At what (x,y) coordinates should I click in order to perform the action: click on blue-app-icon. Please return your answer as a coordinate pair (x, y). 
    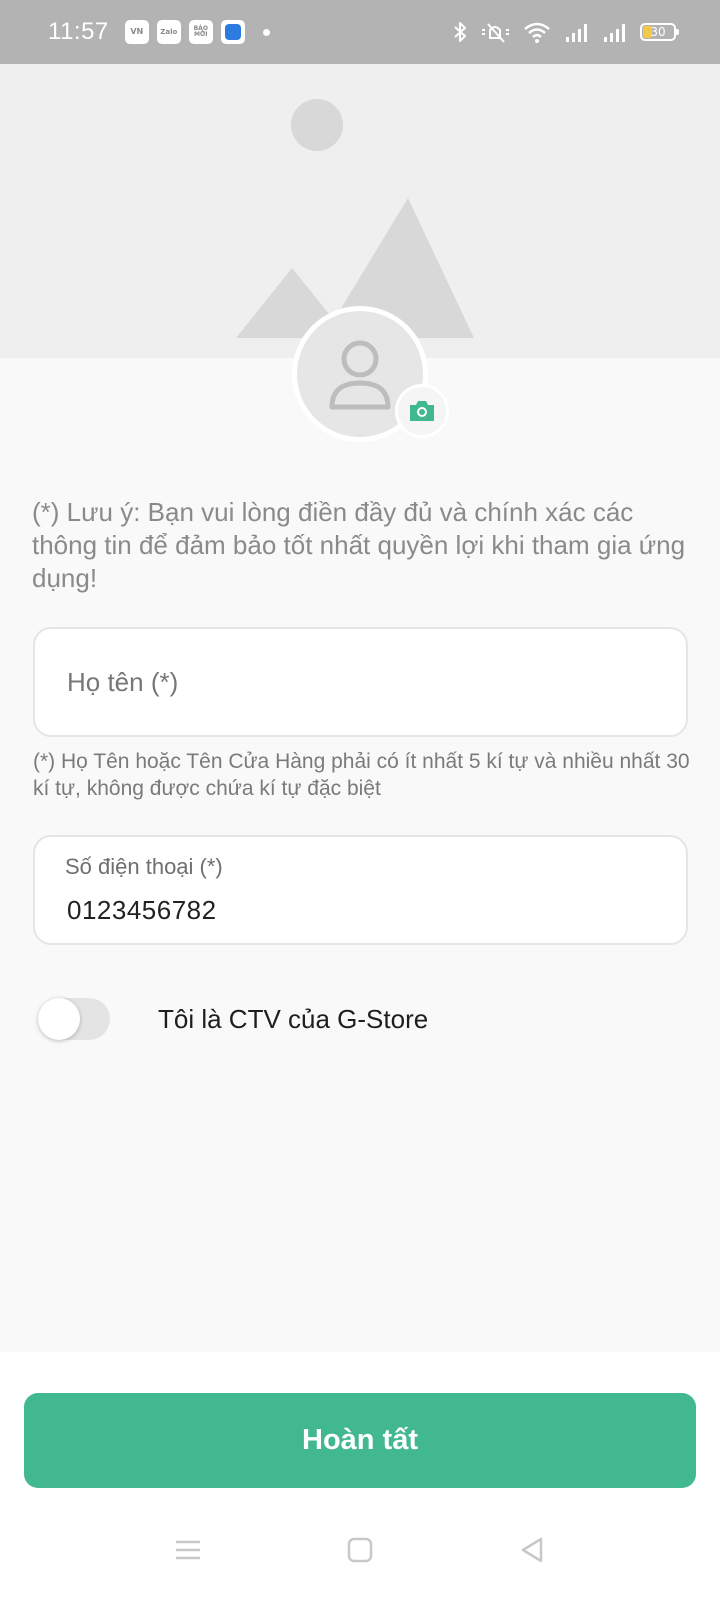
    Looking at the image, I should click on (232, 32).